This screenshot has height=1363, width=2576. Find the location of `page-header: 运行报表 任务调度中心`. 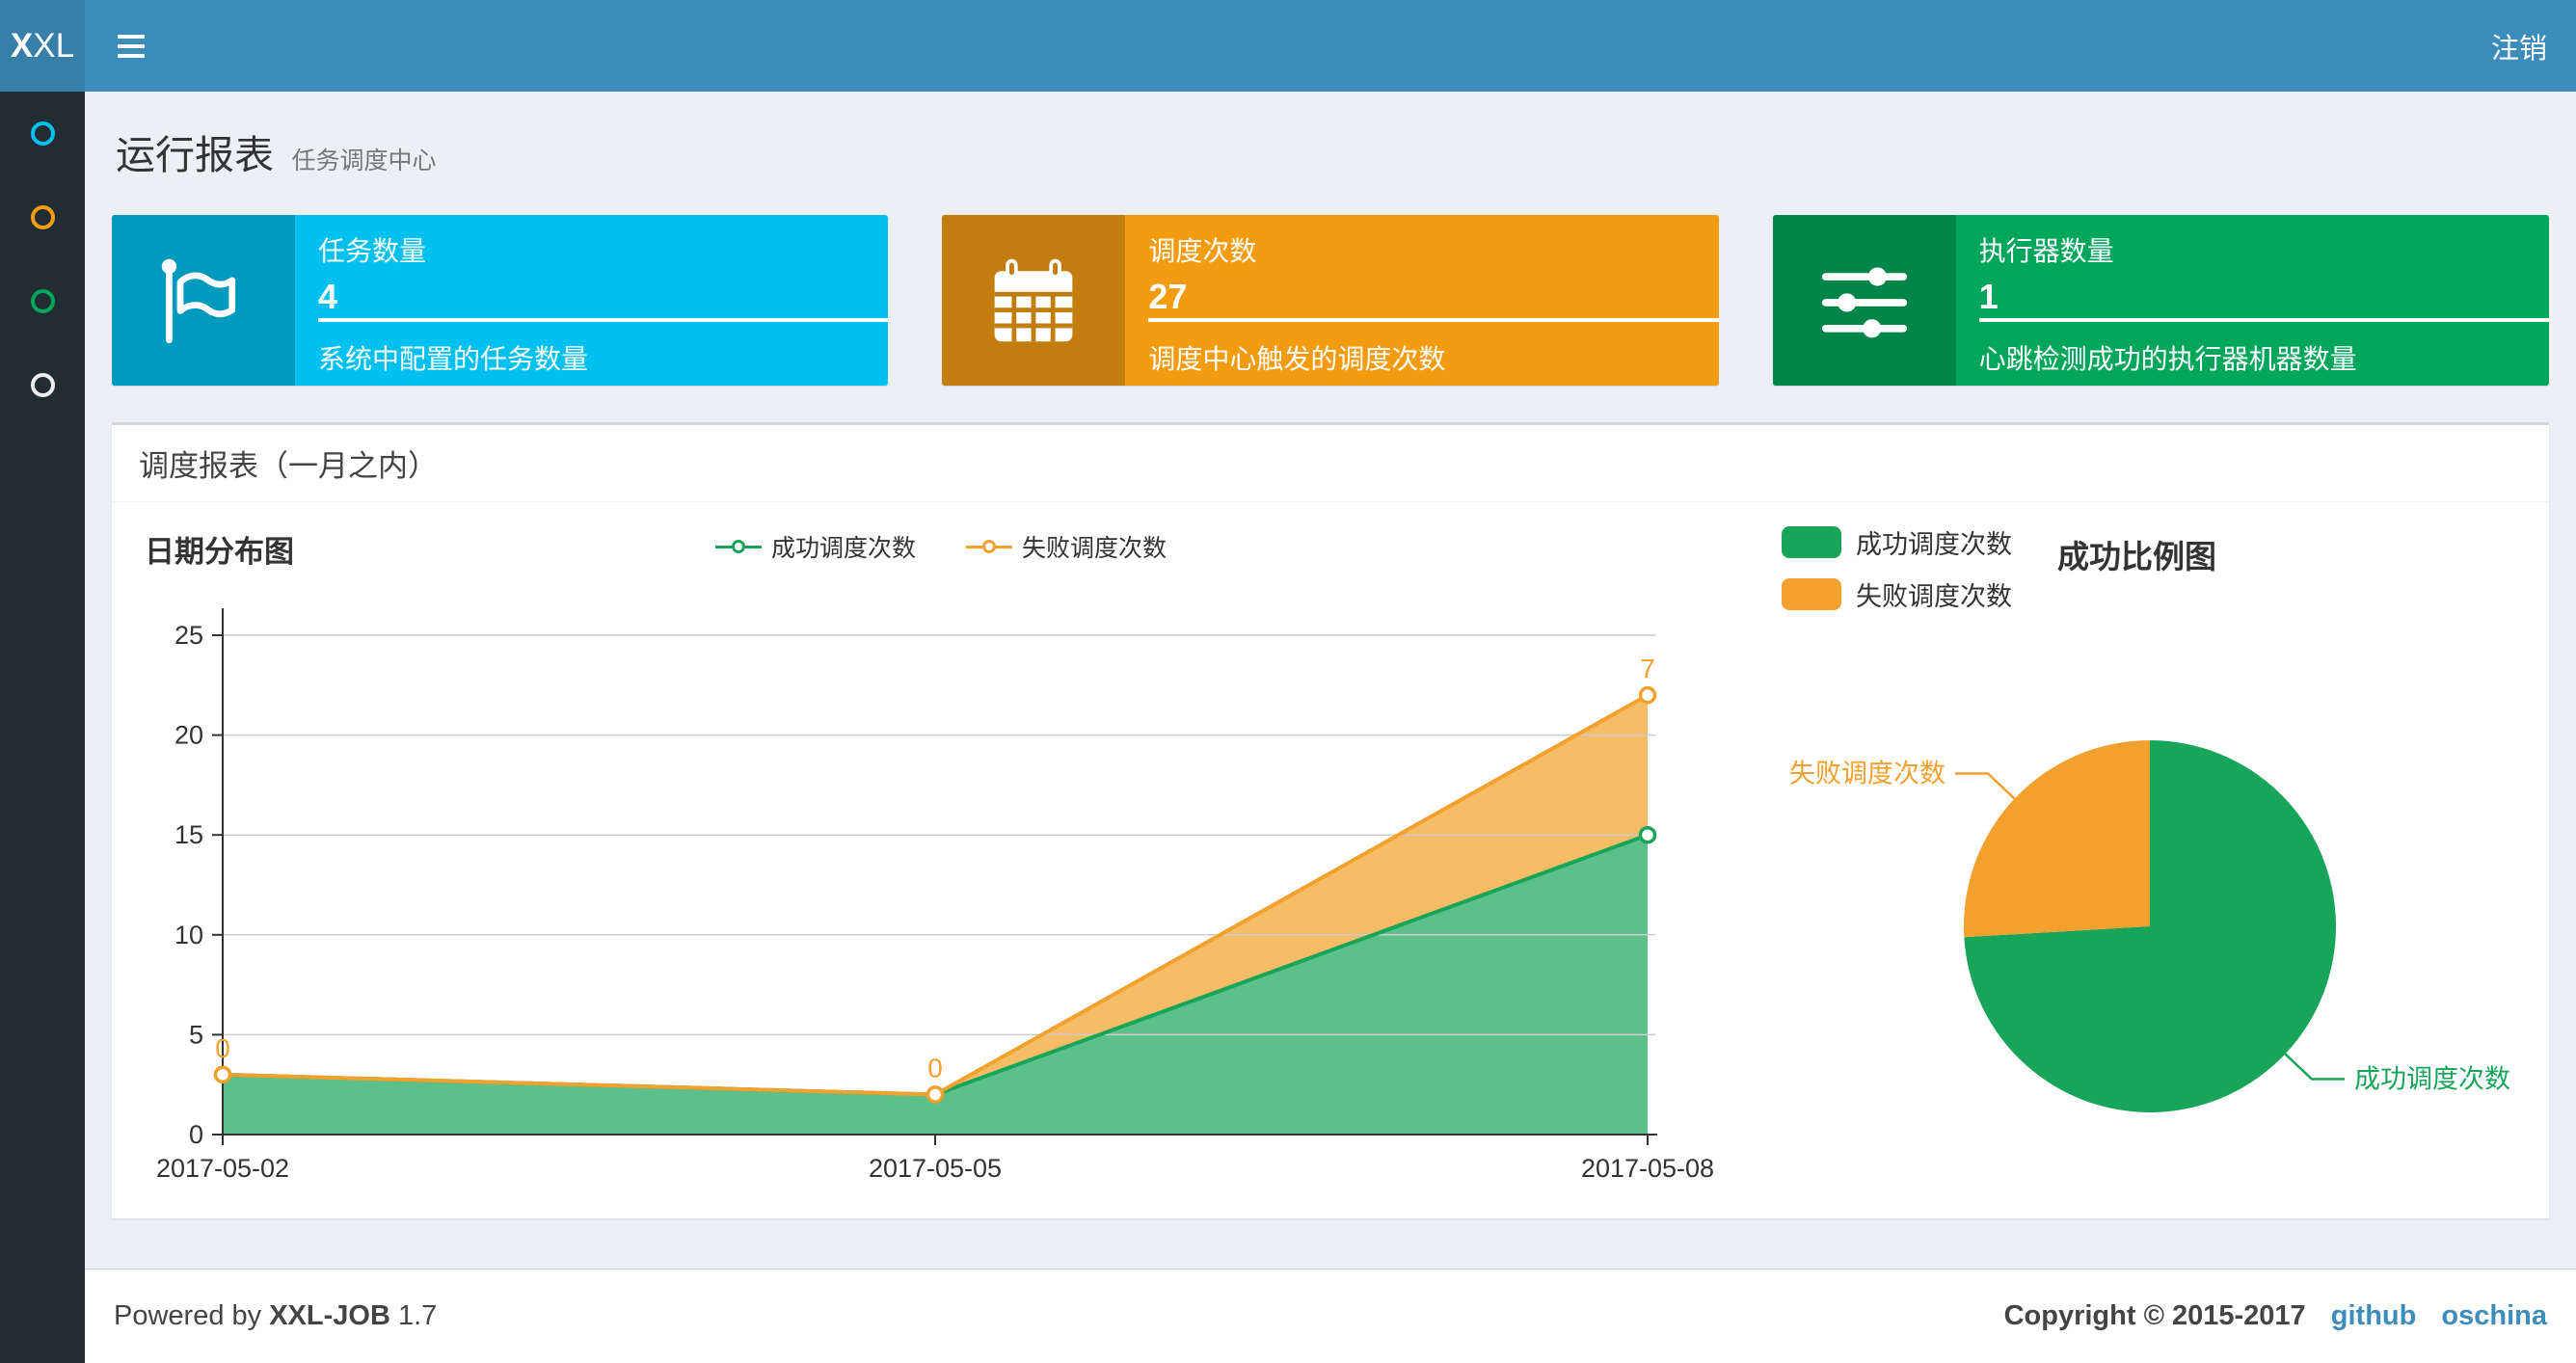

page-header: 运行报表 任务调度中心 is located at coordinates (1330, 153).